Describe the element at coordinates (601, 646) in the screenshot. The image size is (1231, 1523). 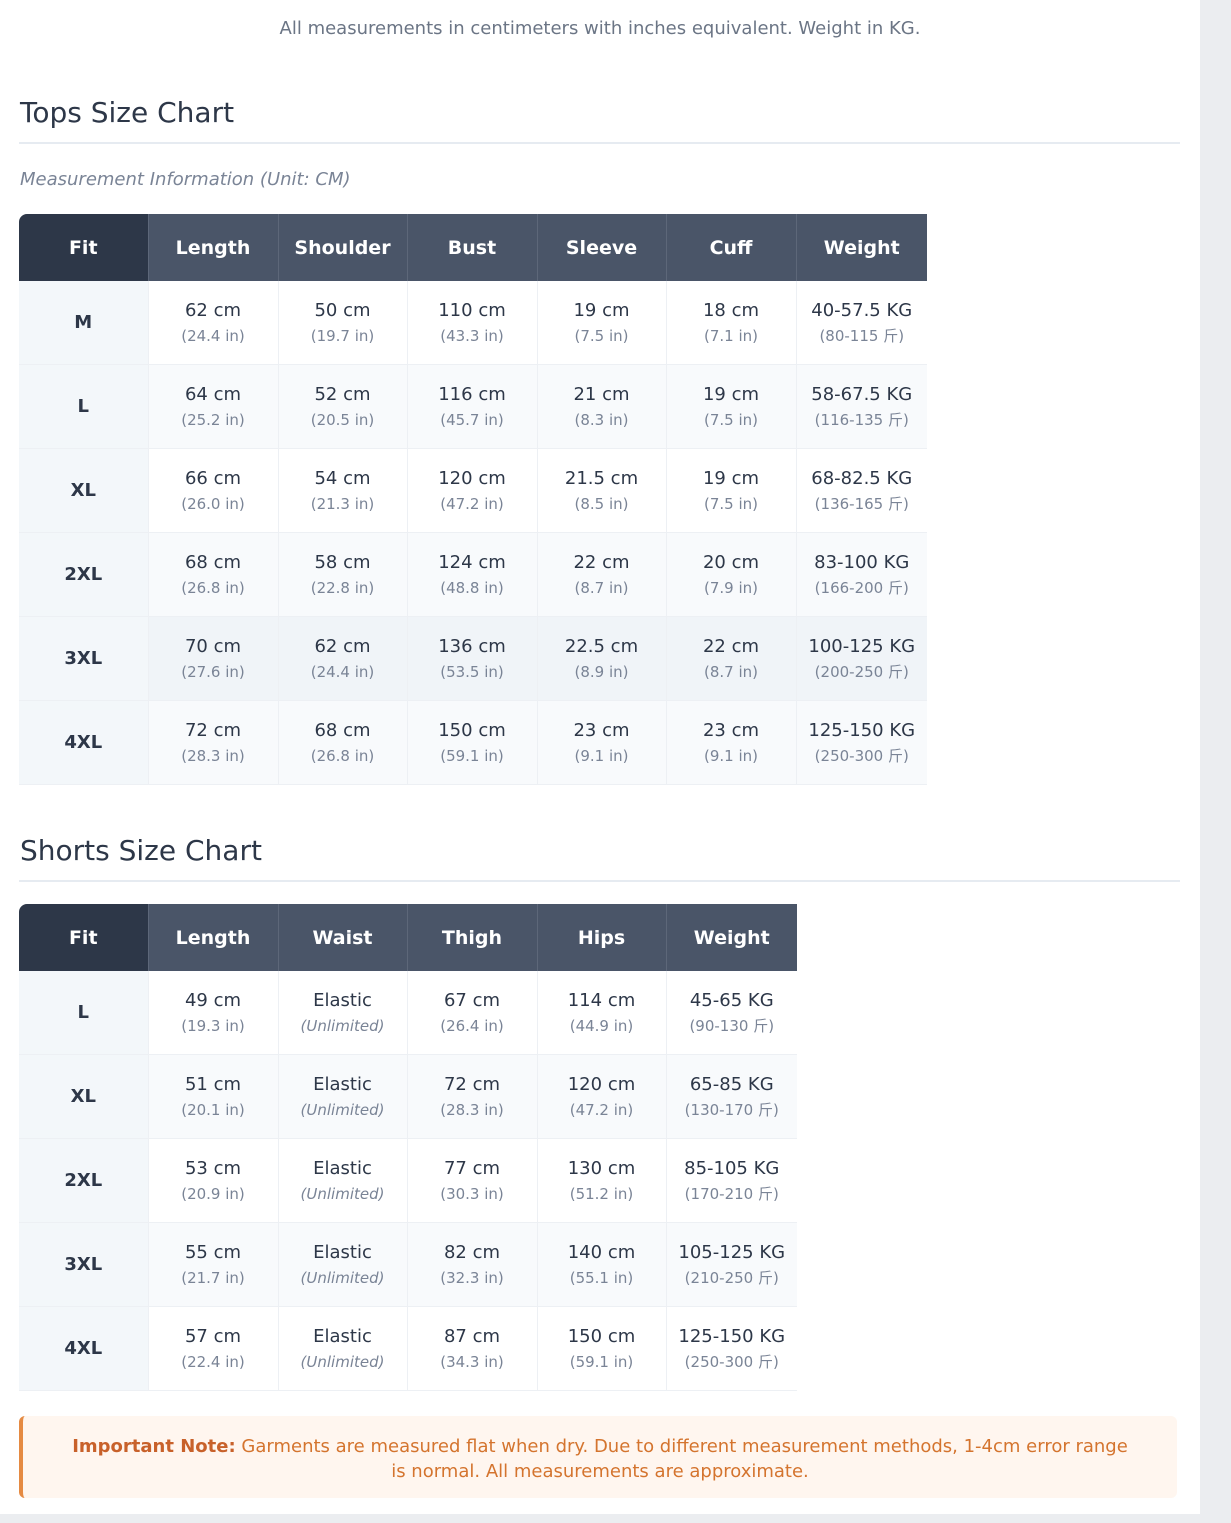
I see `cm-value: 22.5 cm` at that location.